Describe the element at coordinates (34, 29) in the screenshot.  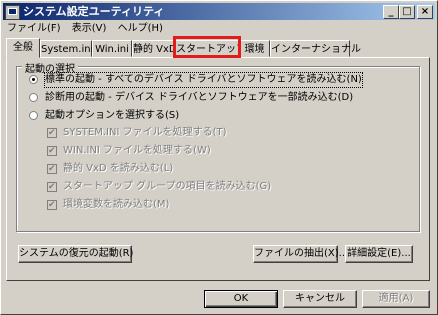
I see `menu-file: ファイル(F)` at that location.